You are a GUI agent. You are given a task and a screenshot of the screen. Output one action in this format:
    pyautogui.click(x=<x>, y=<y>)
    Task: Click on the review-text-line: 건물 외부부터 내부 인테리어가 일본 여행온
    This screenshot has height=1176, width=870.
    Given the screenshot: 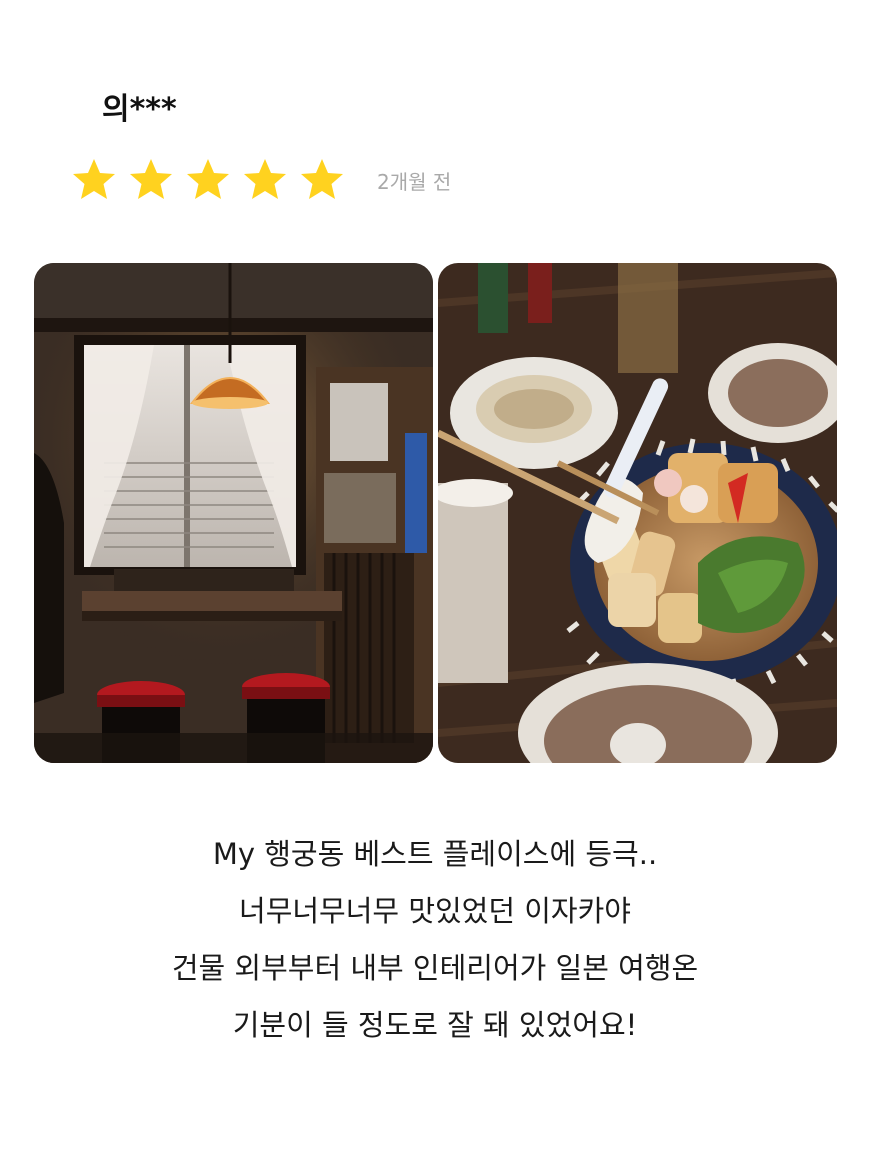 What is the action you would take?
    pyautogui.click(x=435, y=968)
    